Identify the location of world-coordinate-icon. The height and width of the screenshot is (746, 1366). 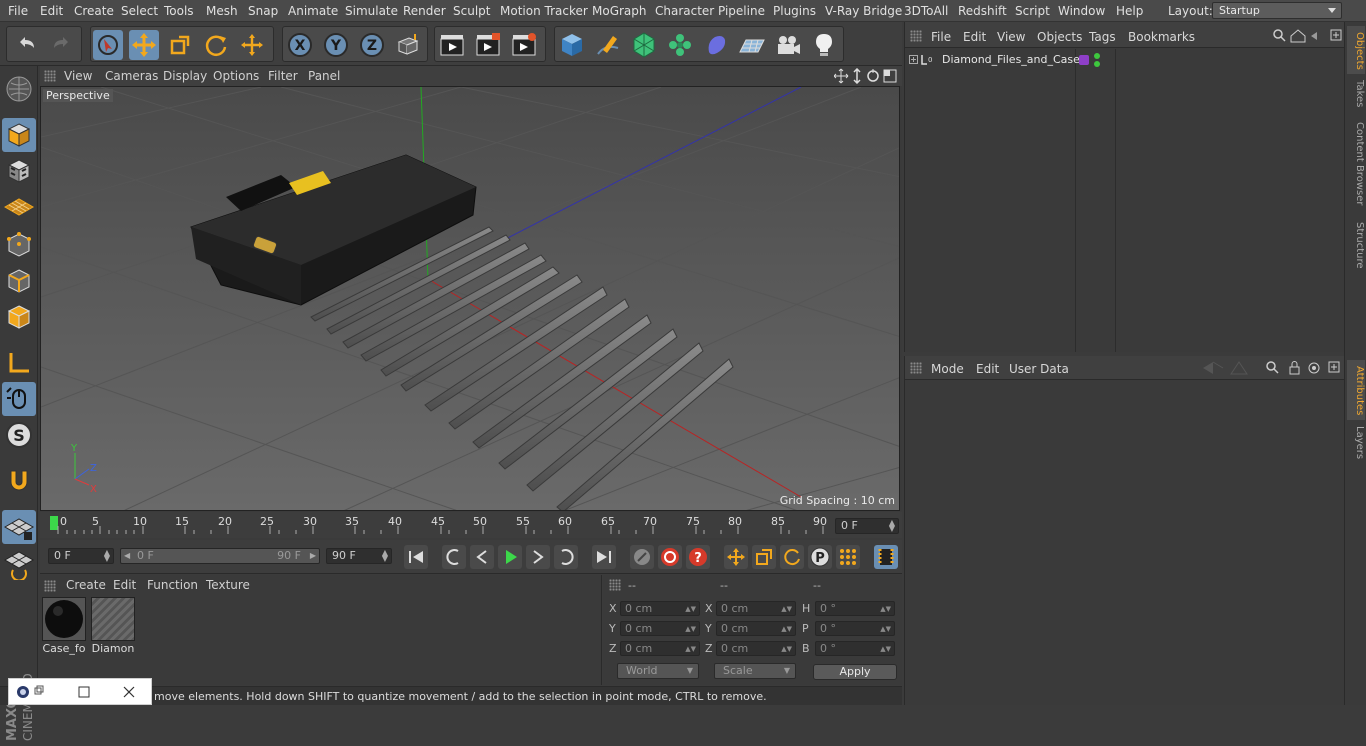
(408, 45).